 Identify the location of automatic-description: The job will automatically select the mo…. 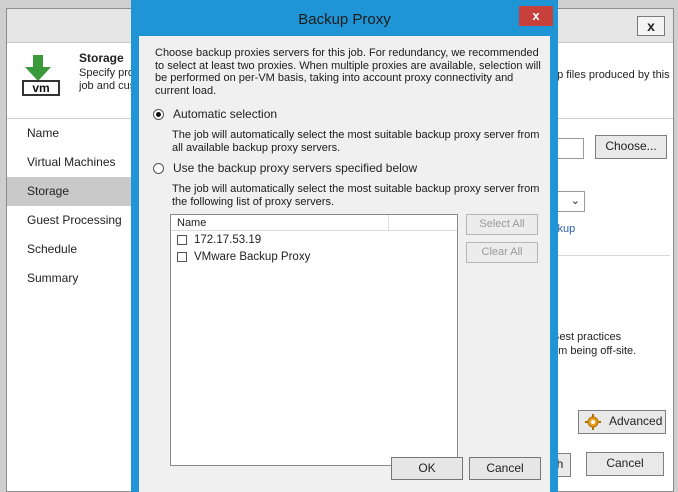
(356, 141).